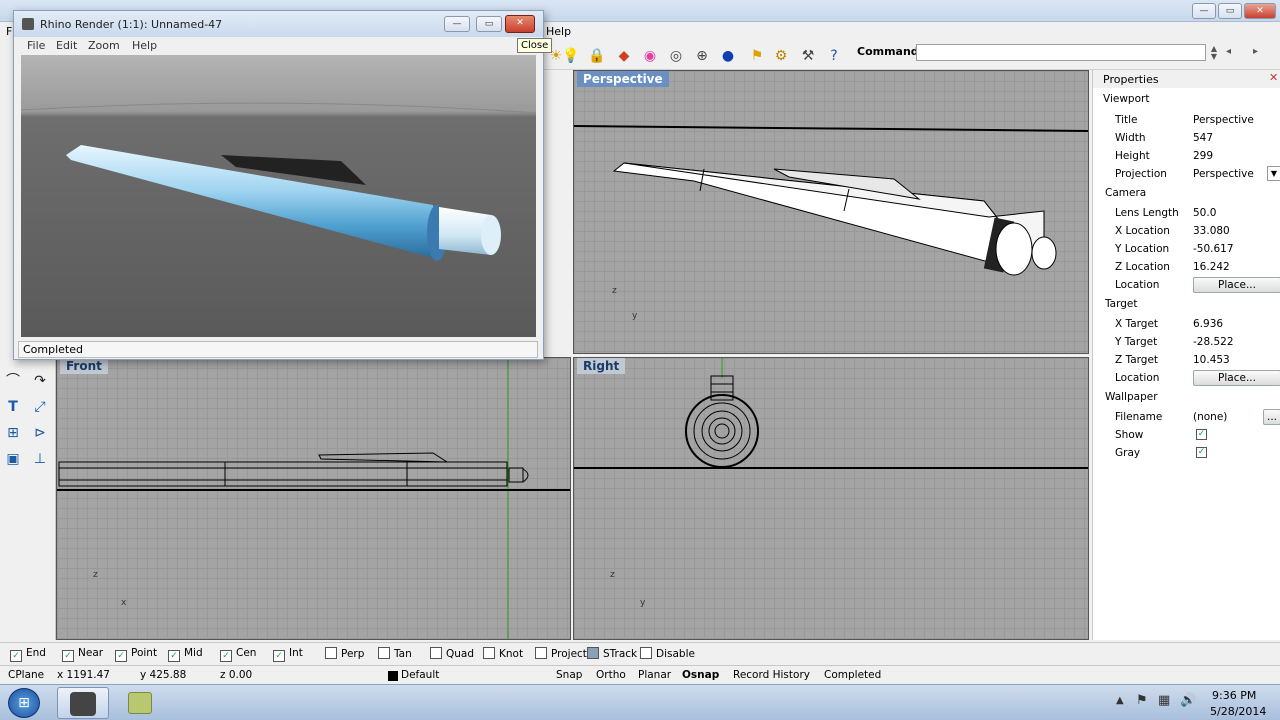  What do you see at coordinates (834, 56) in the screenshot?
I see `help-icon: ?` at bounding box center [834, 56].